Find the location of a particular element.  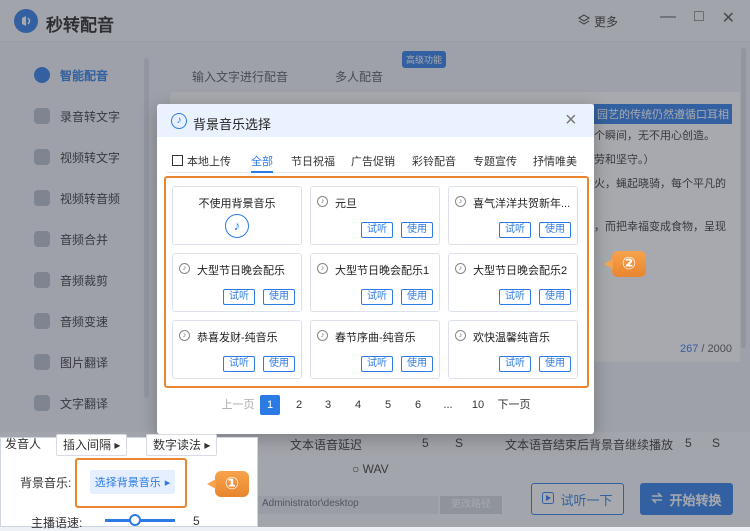

upload-icon is located at coordinates (177, 160).